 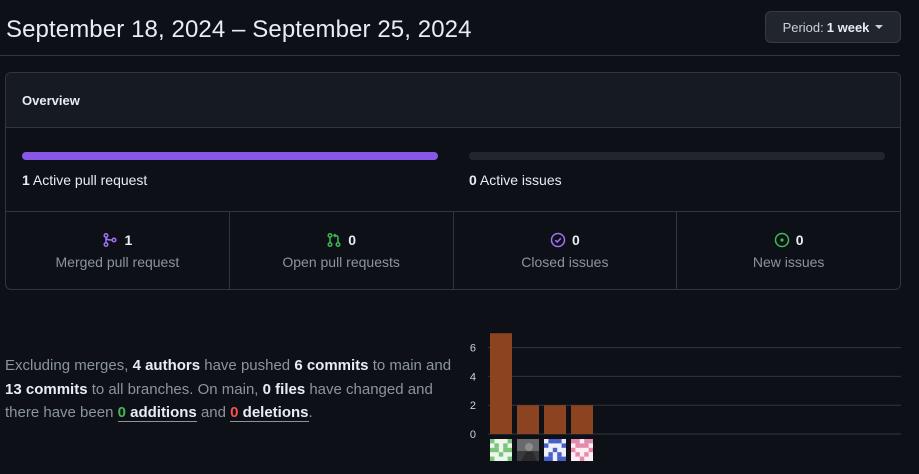 I want to click on identicon-green, so click(x=501, y=450).